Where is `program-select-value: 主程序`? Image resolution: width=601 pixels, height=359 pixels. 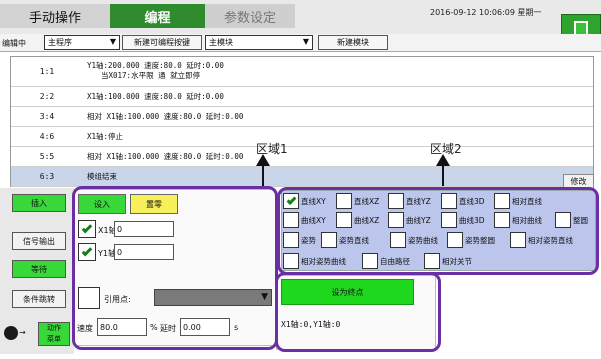
program-select-value: 主程序 is located at coordinates (60, 42).